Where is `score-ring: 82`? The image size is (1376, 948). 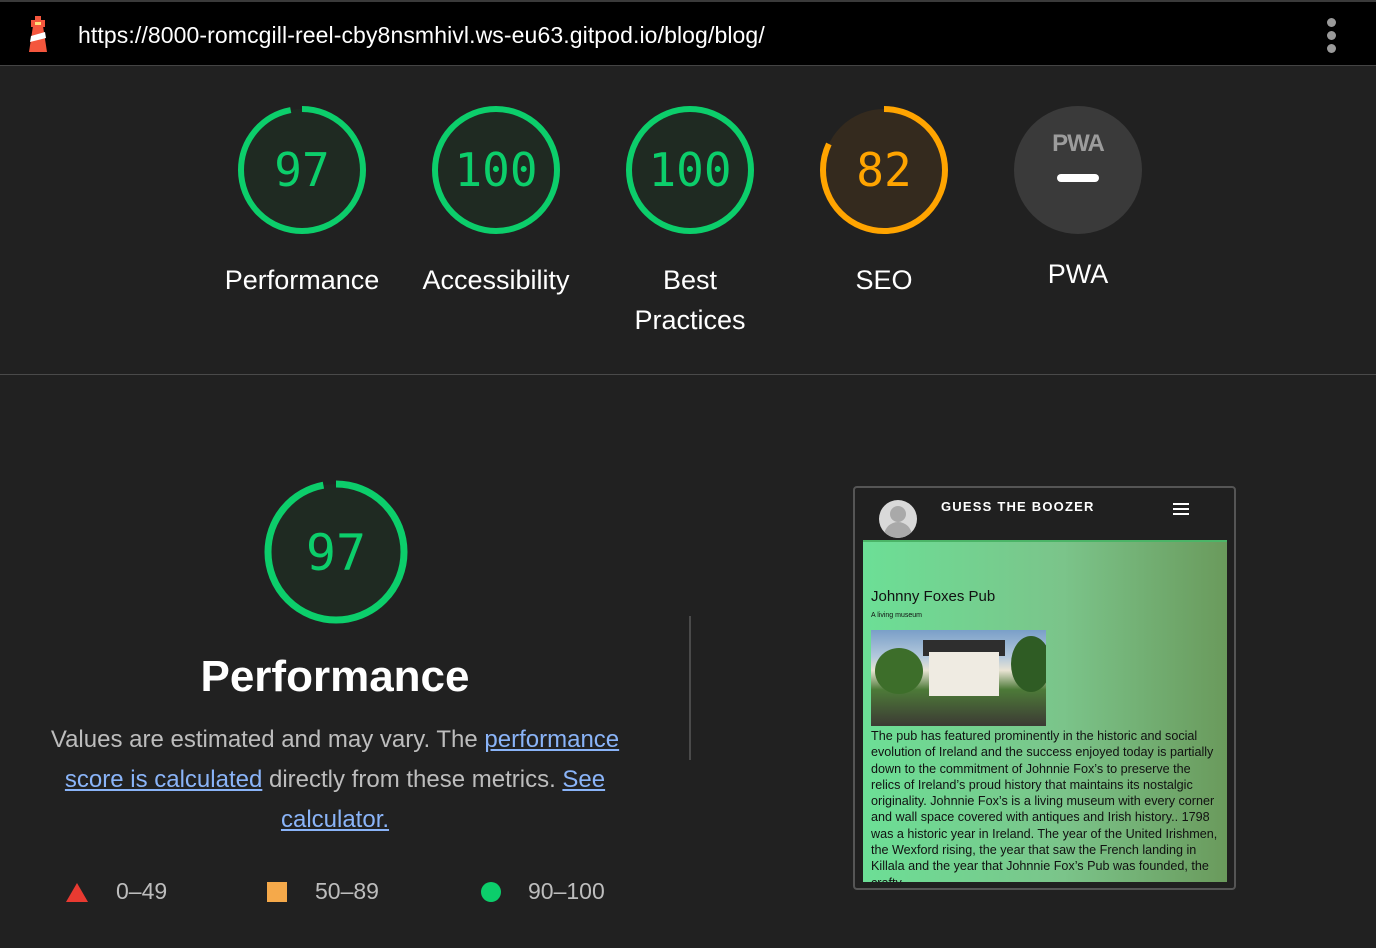
score-ring: 82 is located at coordinates (884, 170).